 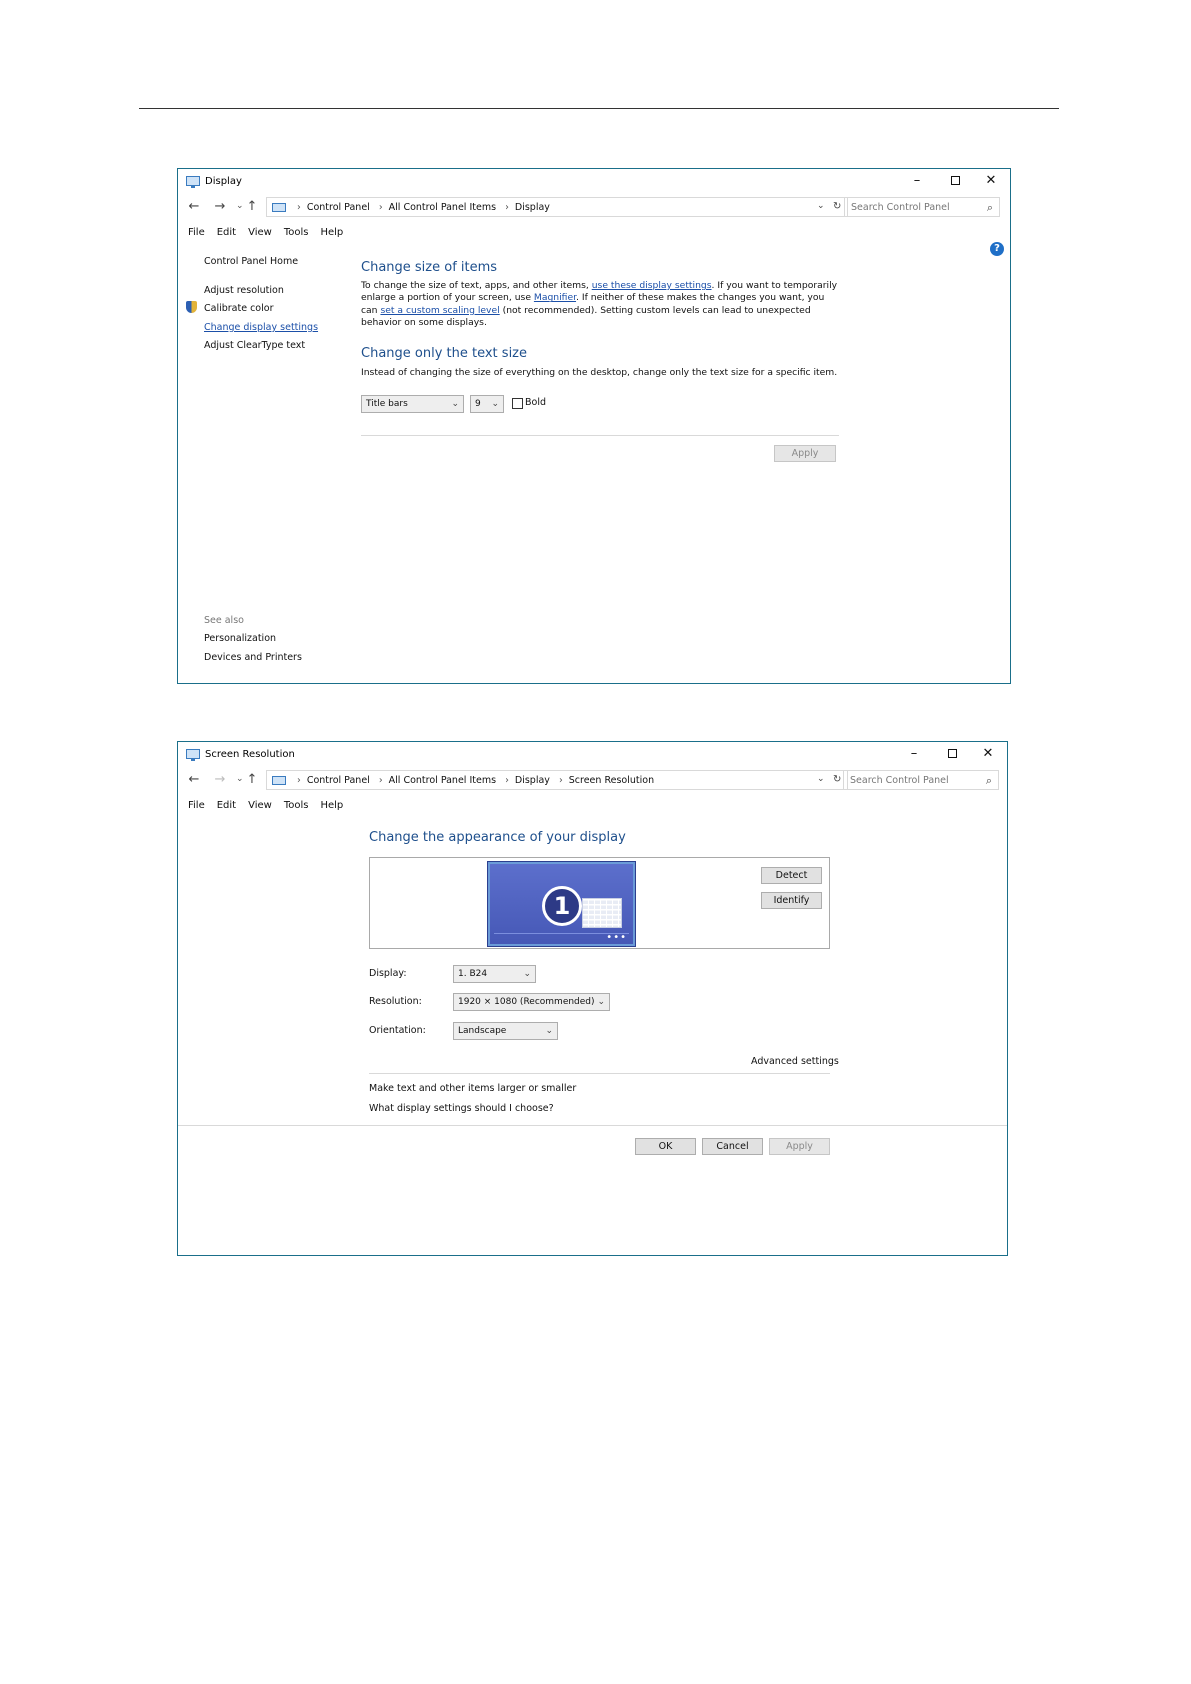 I want to click on title-bar: Display – ✕, so click(x=594, y=181).